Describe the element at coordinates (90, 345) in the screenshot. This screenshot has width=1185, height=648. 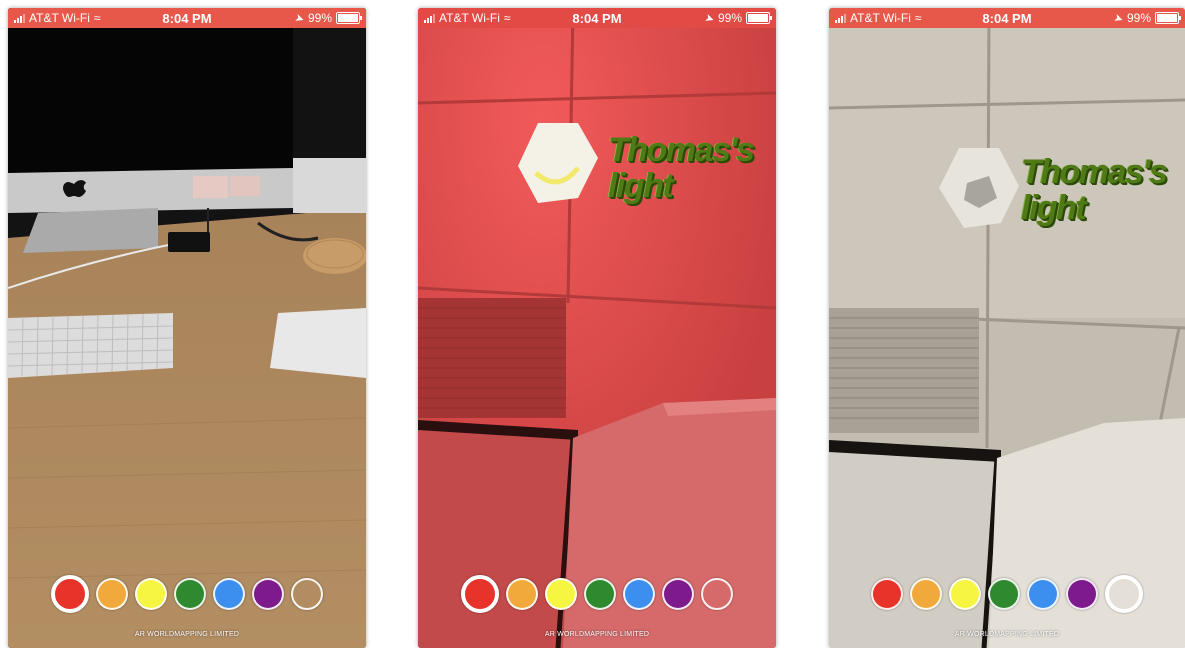
I see `keyboard` at that location.